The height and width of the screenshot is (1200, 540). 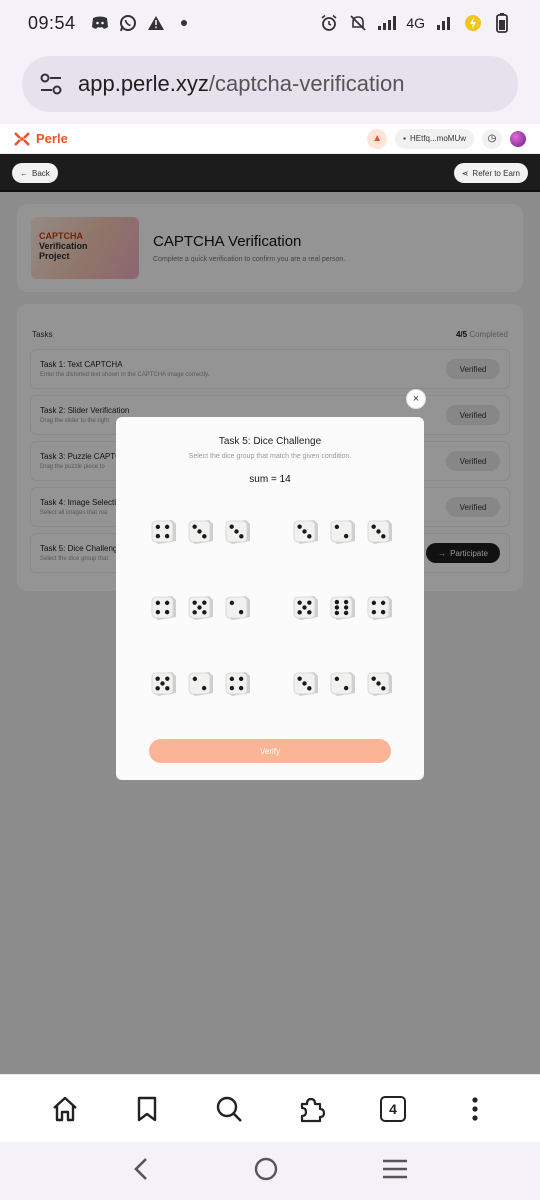 What do you see at coordinates (270, 751) in the screenshot?
I see `verify-button: Verify` at bounding box center [270, 751].